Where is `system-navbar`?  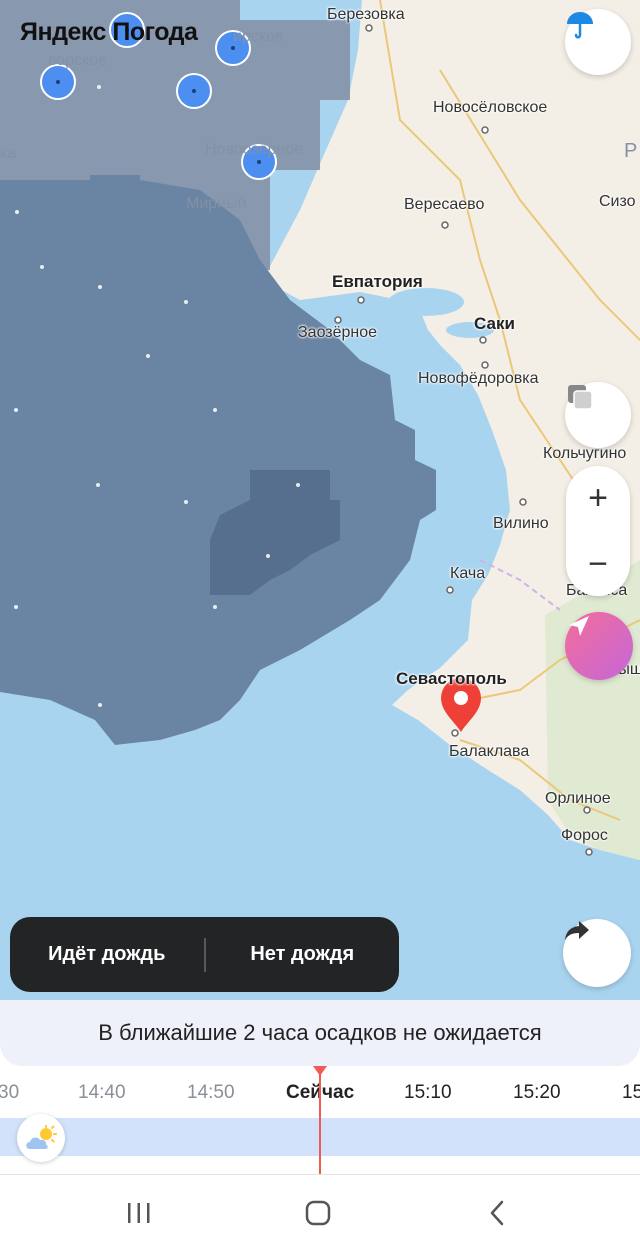
system-navbar is located at coordinates (320, 1211).